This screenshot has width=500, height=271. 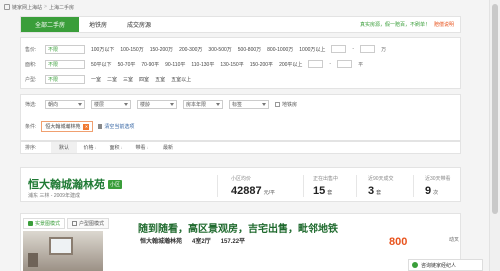 What do you see at coordinates (33, 260) in the screenshot?
I see `photo-furniture` at bounding box center [33, 260].